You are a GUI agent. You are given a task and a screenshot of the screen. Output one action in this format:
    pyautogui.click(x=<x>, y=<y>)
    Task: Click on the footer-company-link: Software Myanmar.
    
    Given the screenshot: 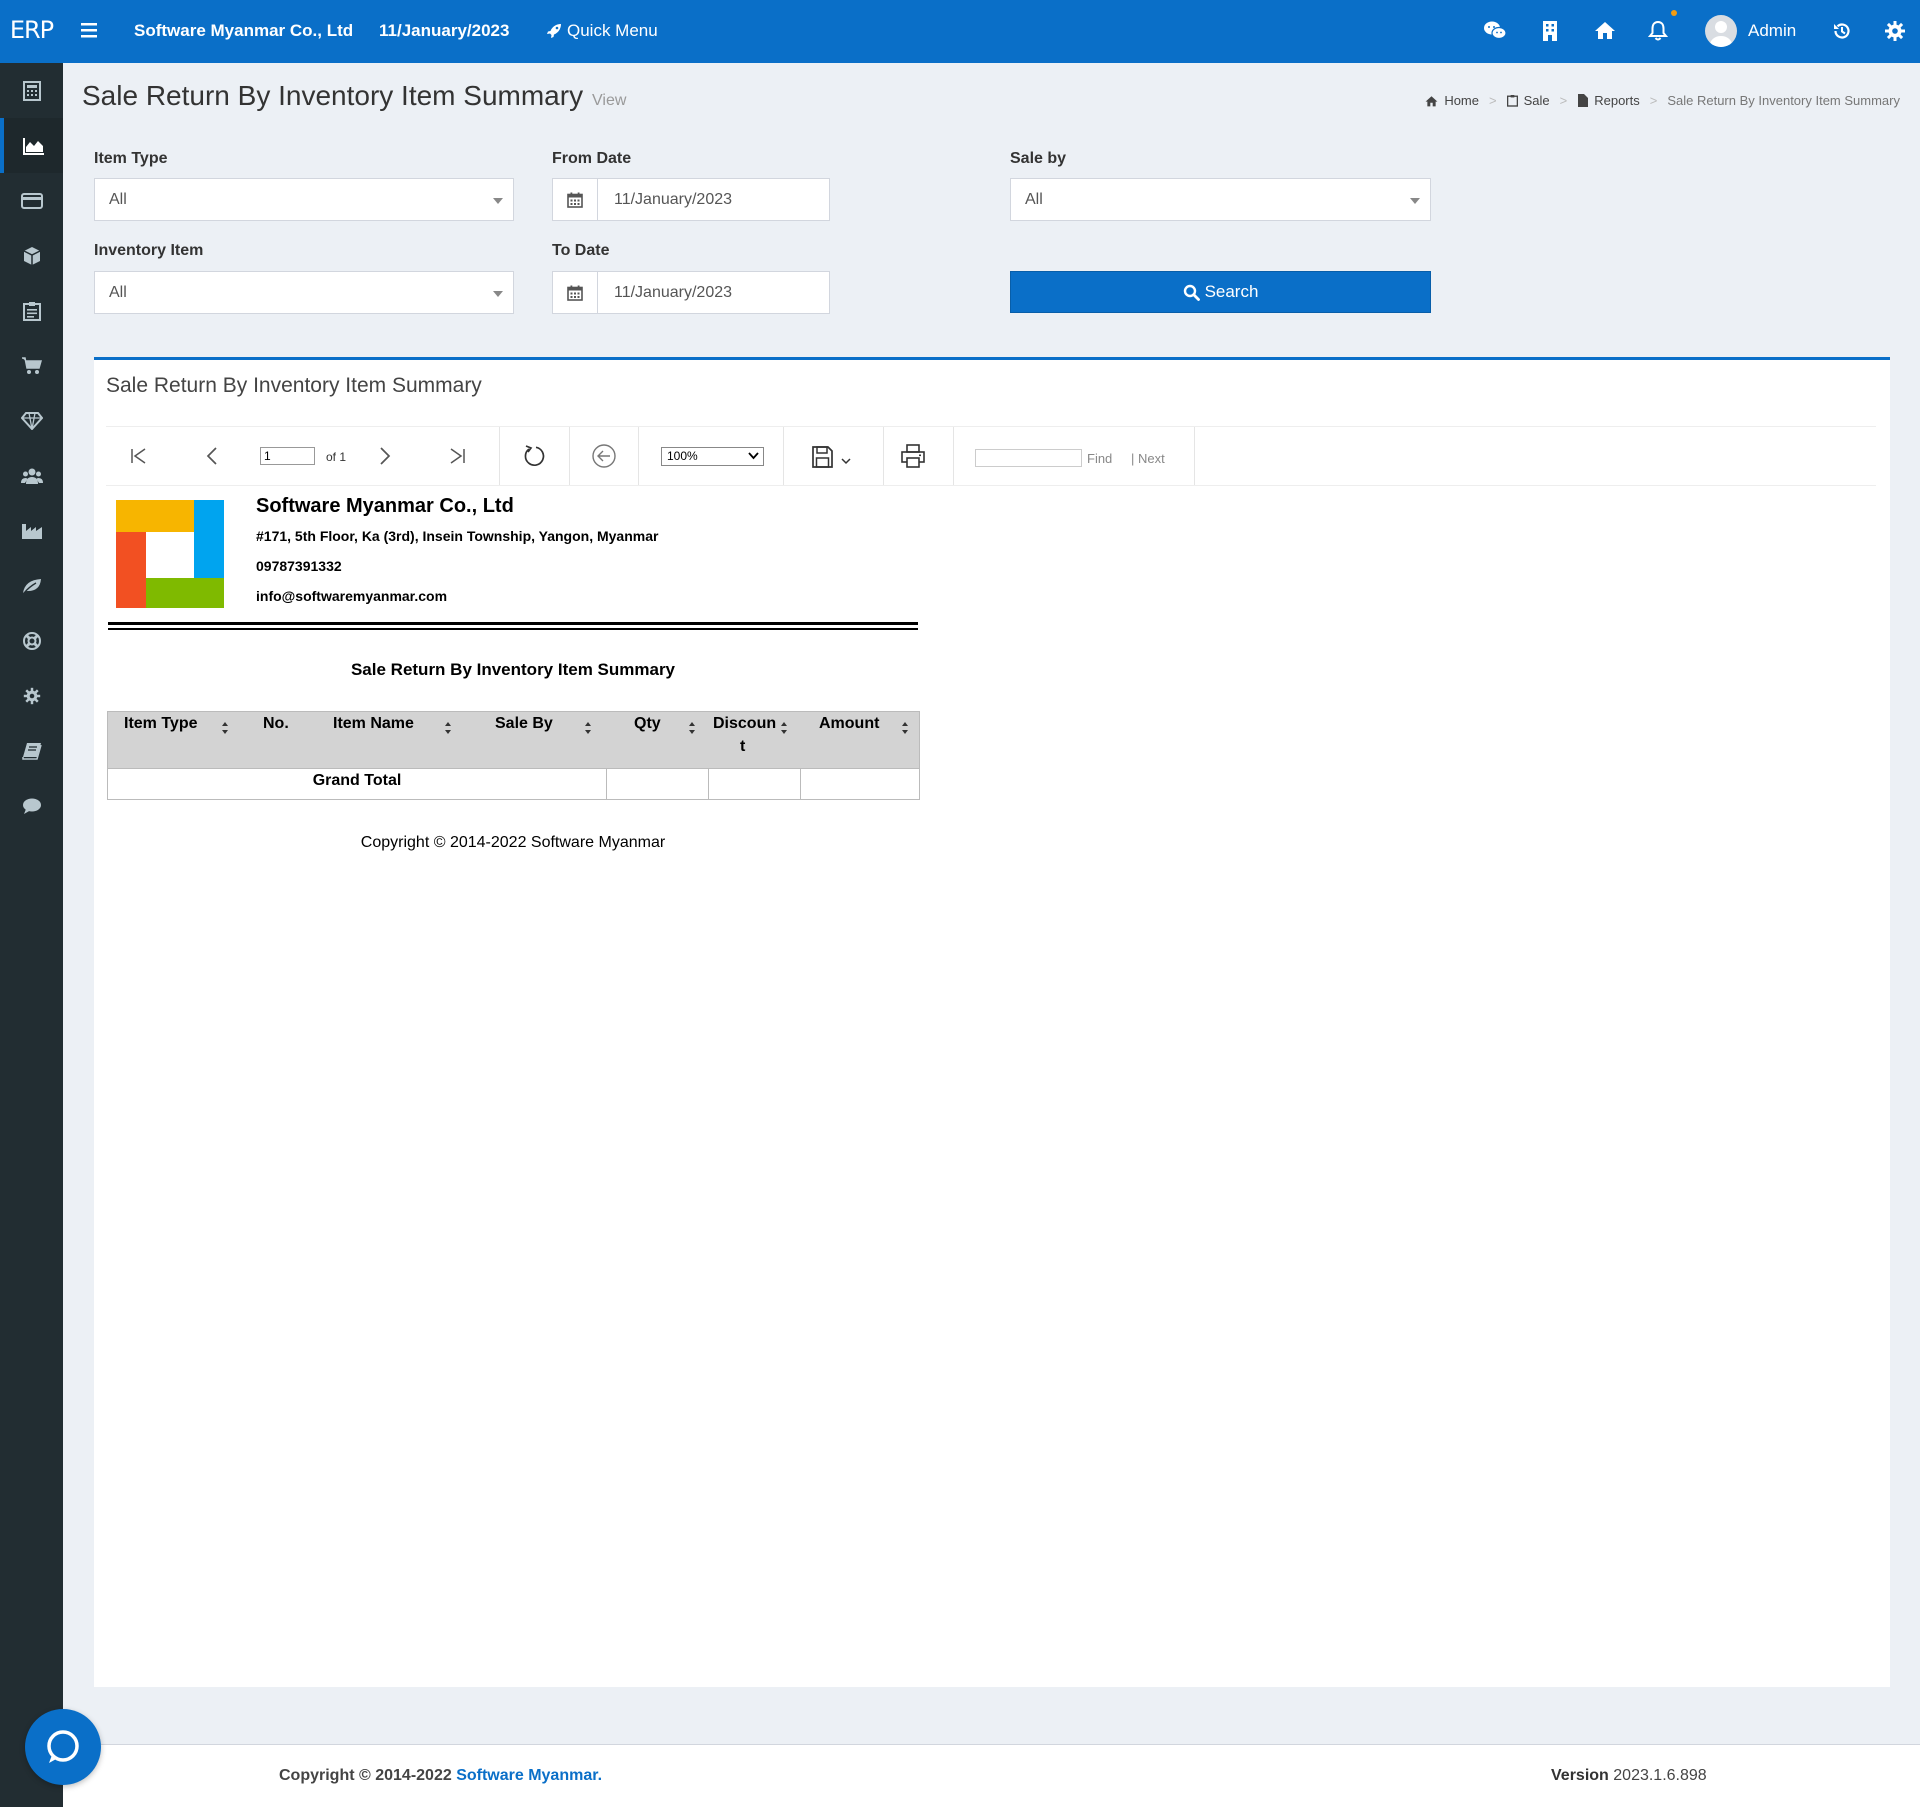 What is the action you would take?
    pyautogui.click(x=529, y=1775)
    